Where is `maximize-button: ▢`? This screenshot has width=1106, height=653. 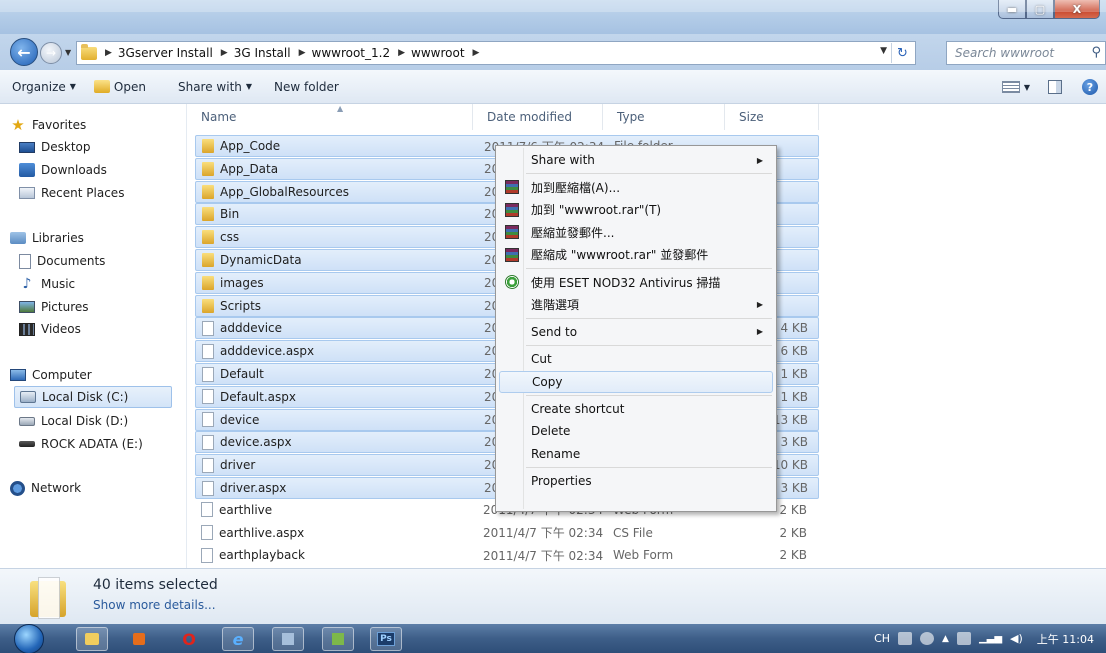 maximize-button: ▢ is located at coordinates (1040, 9).